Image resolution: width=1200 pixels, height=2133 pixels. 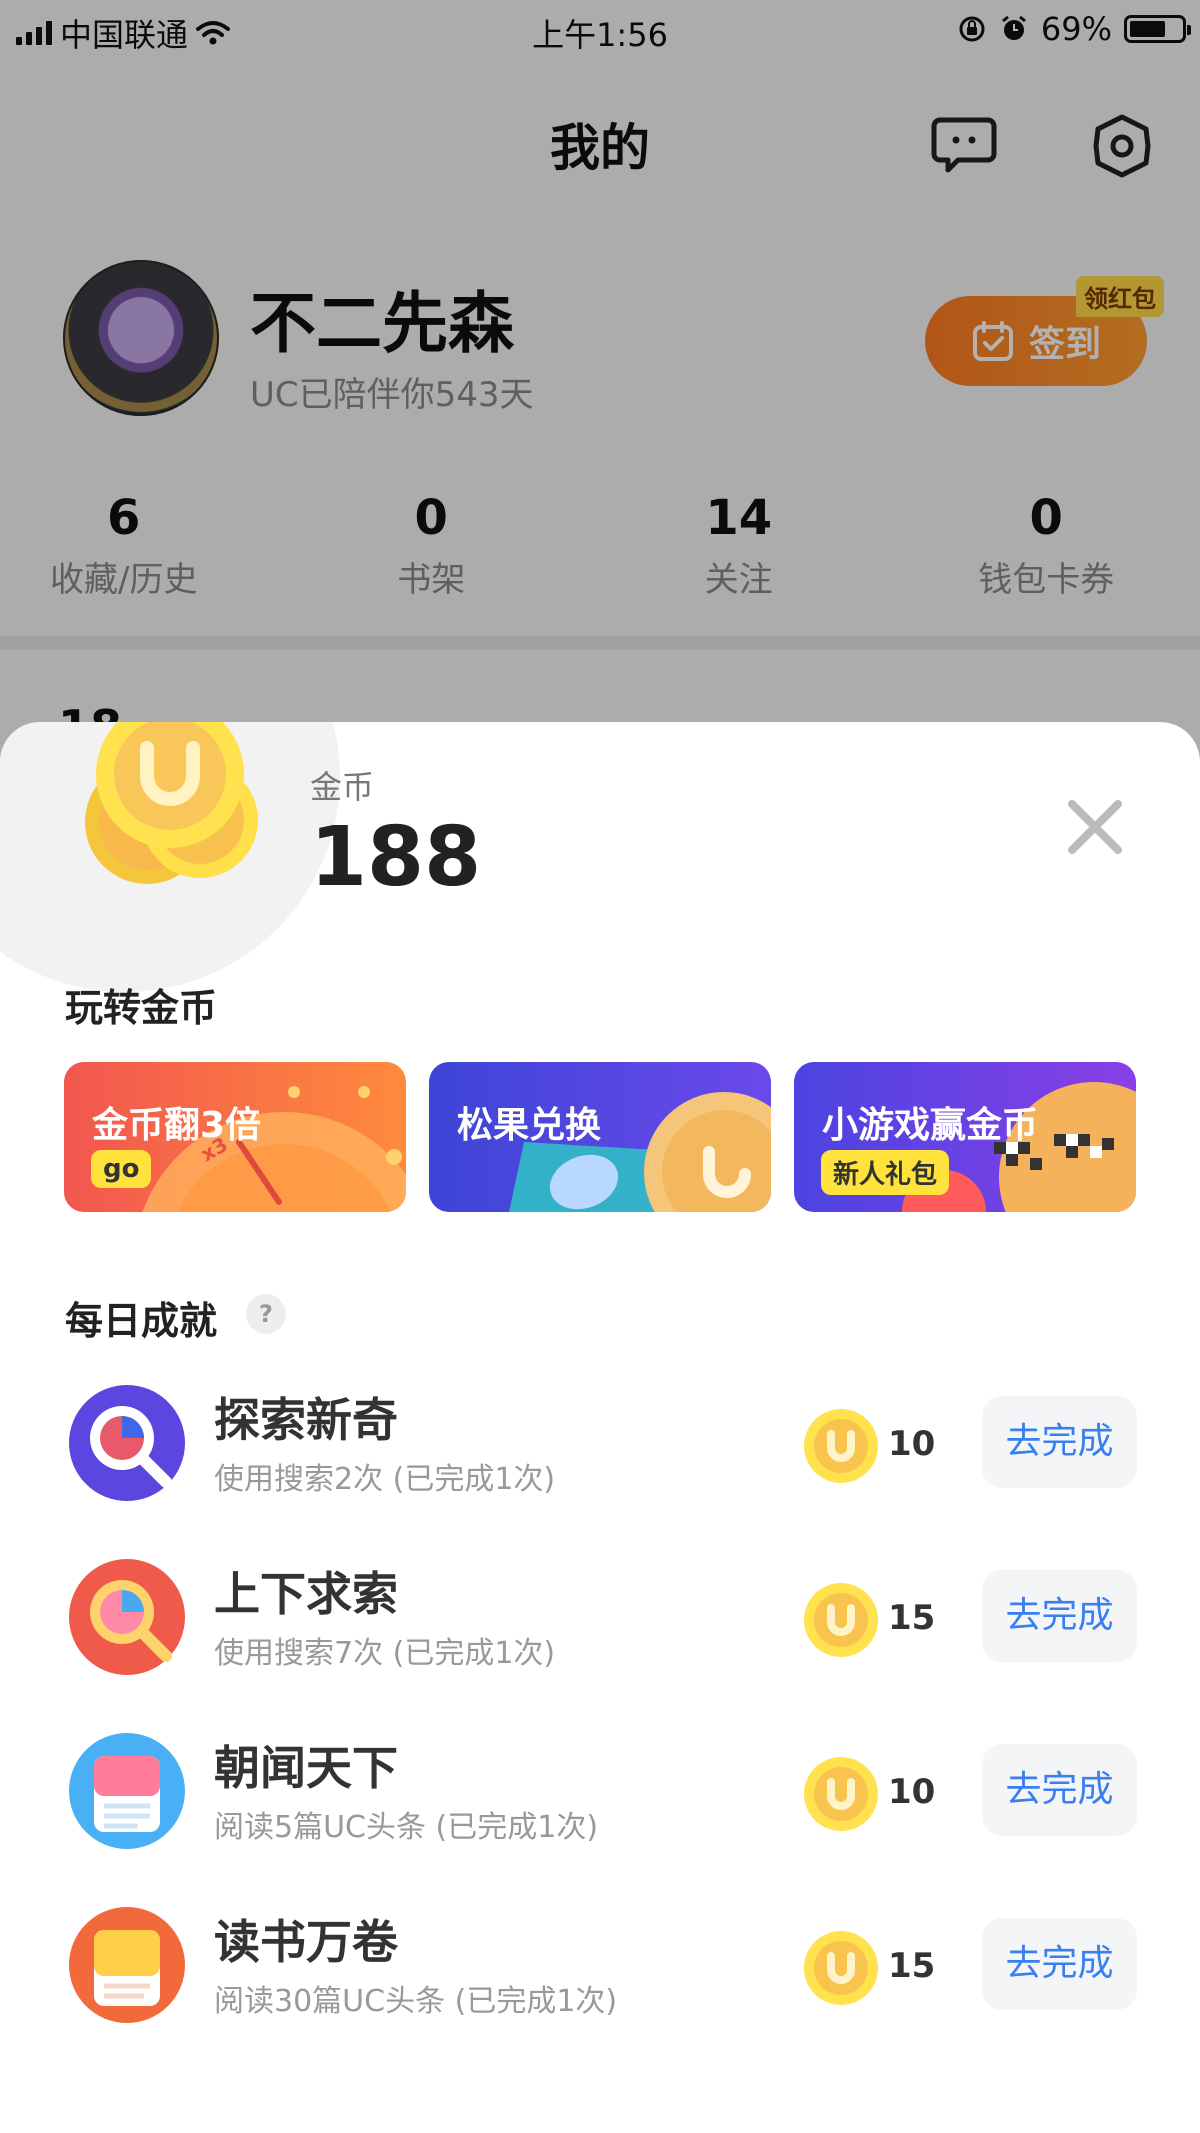 I want to click on task-row: 朝闻天下 阅读5篇UC头条 (已完成1次) 10 去完成, so click(x=600, y=1792).